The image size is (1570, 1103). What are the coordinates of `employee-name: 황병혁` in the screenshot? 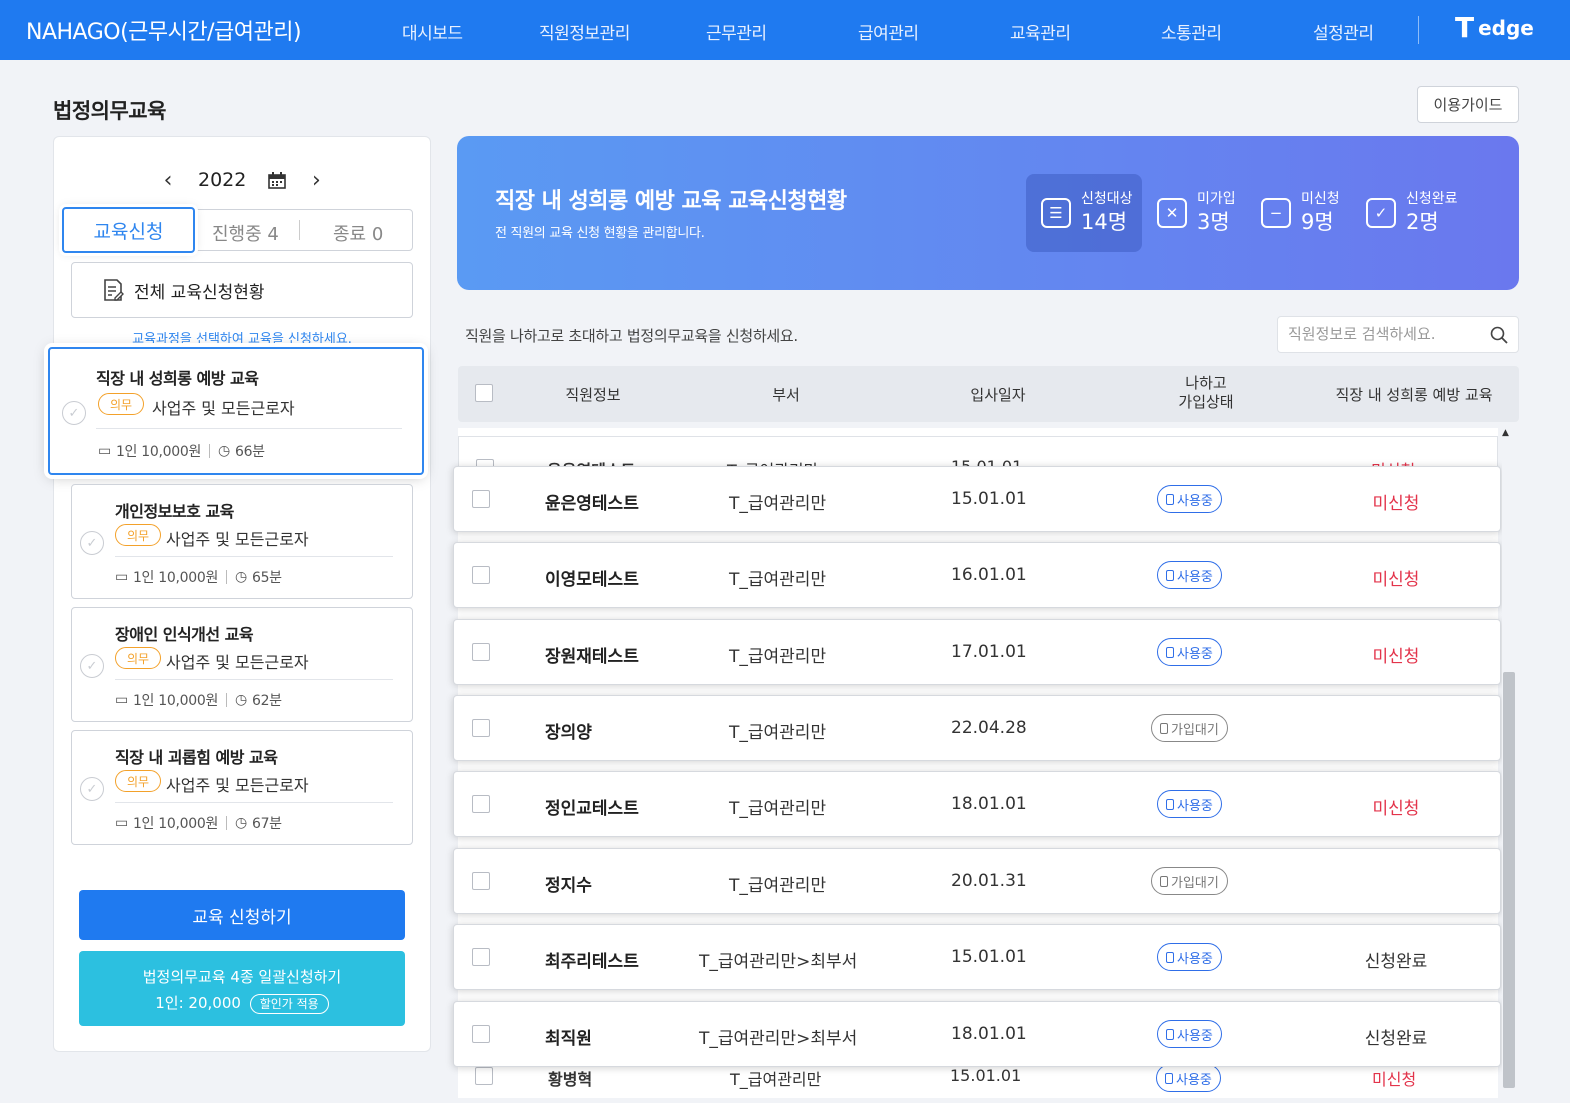 It's located at (570, 1079).